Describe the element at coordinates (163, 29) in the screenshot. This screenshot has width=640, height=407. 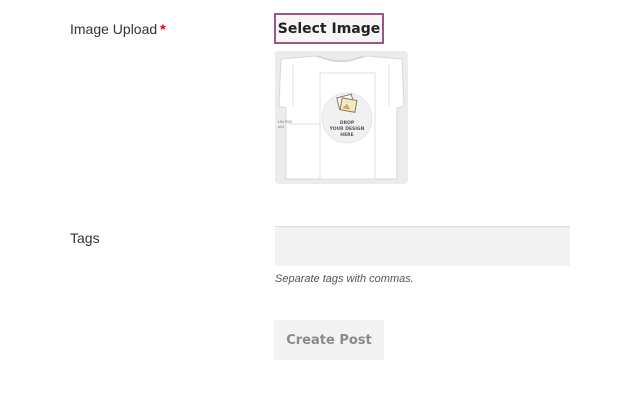
I see `required-marker: *` at that location.